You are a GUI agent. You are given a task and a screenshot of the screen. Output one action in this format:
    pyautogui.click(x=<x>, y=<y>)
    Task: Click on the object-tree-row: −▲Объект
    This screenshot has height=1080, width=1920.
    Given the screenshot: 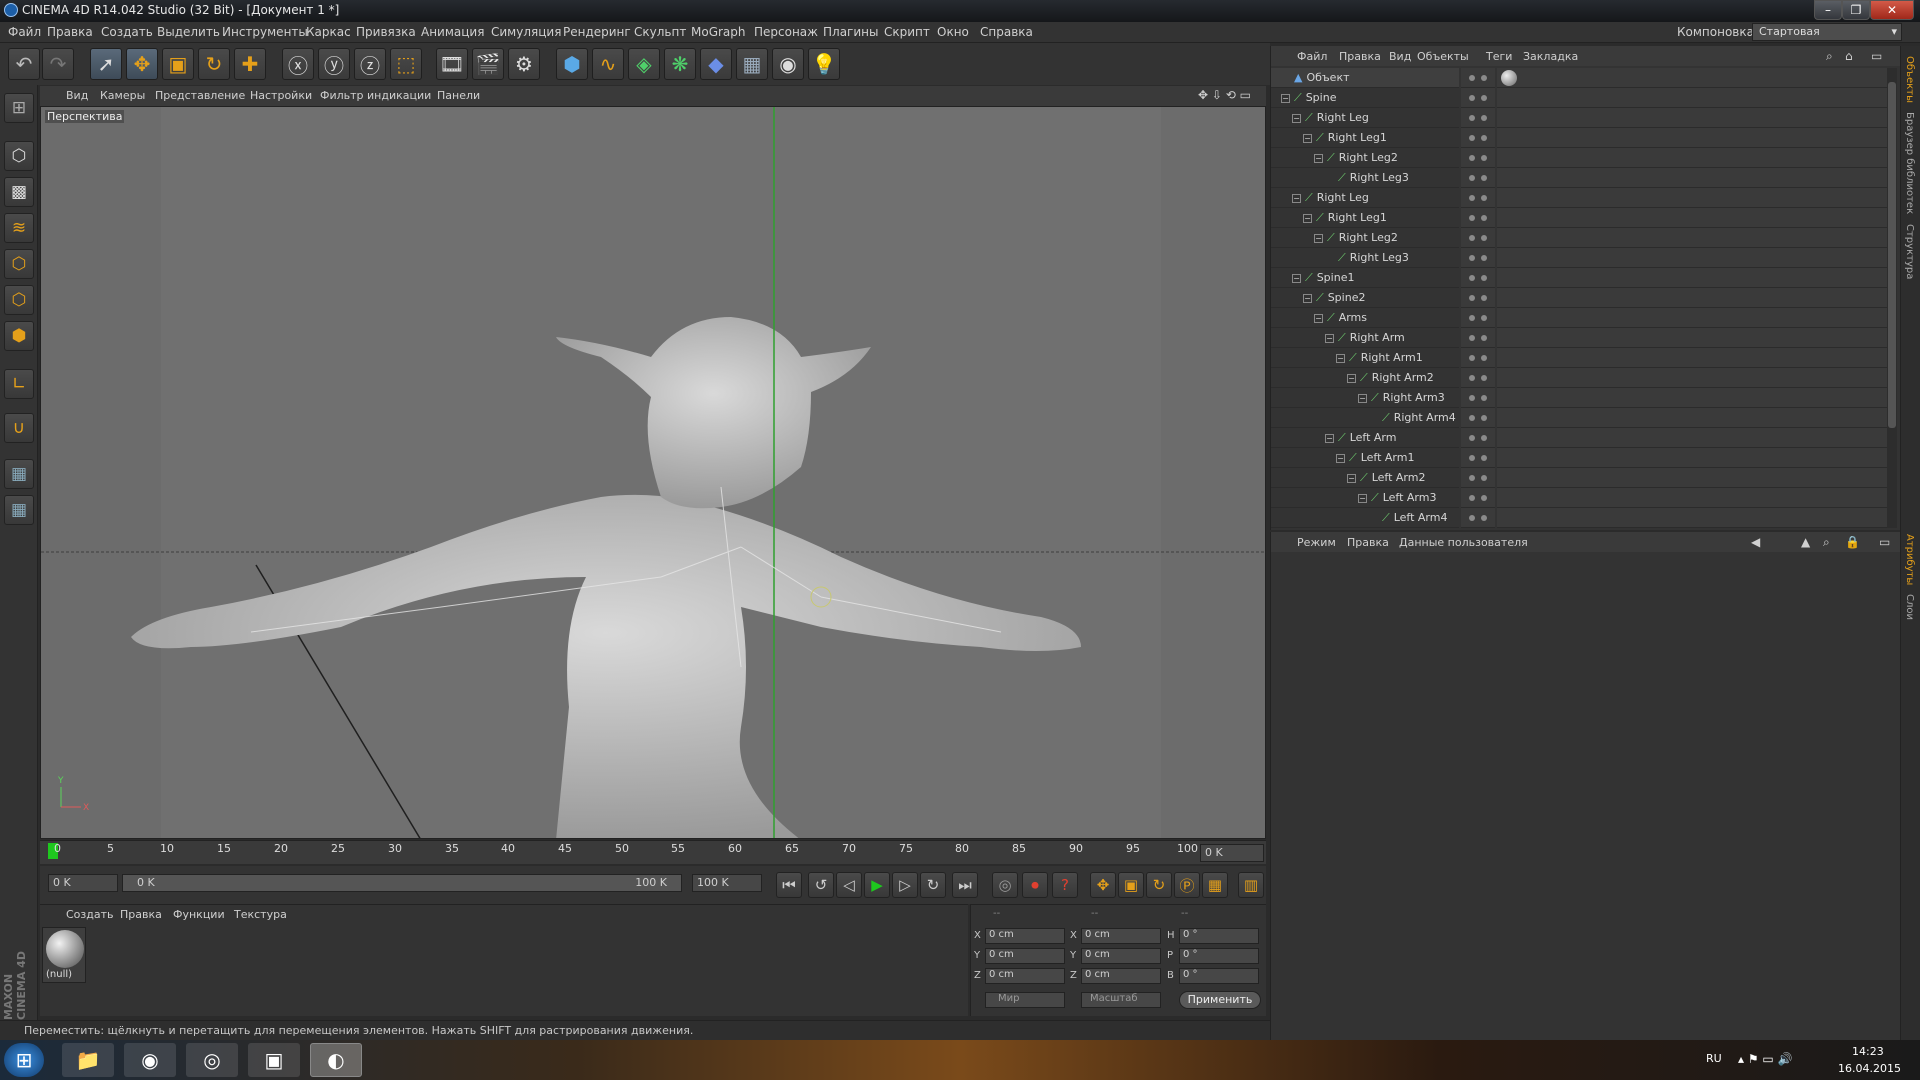 What is the action you would take?
    pyautogui.click(x=1586, y=78)
    